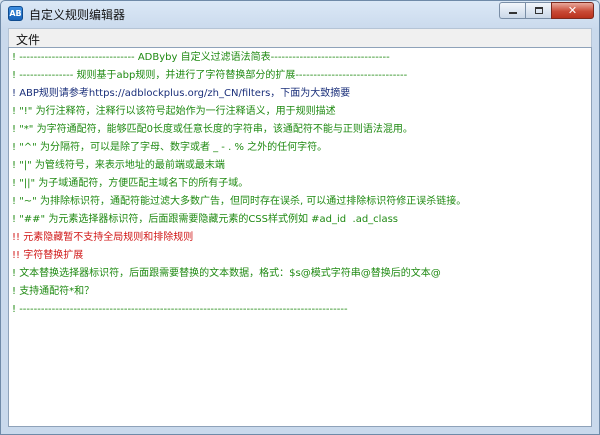 This screenshot has width=600, height=435. I want to click on maximize-button, so click(538, 10).